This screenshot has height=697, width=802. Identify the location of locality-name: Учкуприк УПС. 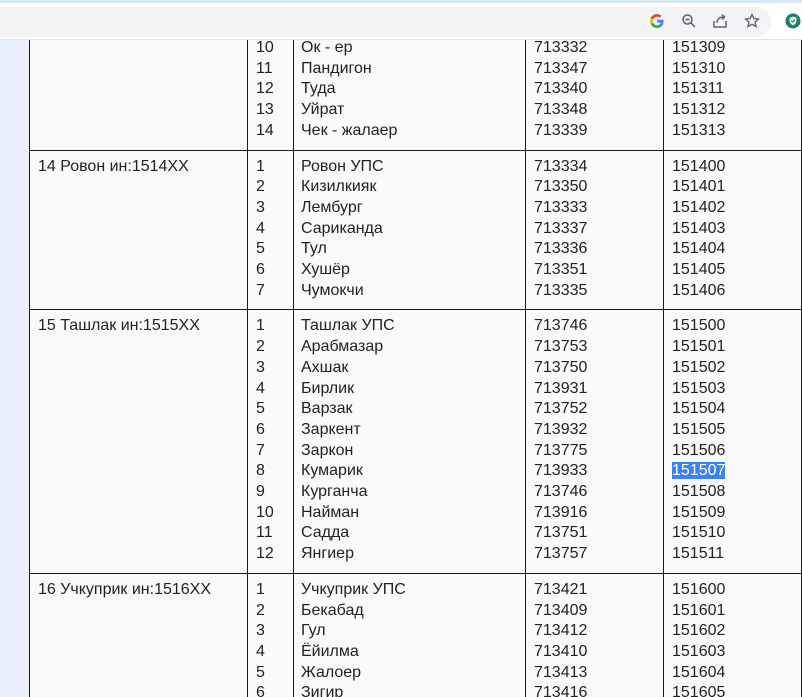
(353, 589).